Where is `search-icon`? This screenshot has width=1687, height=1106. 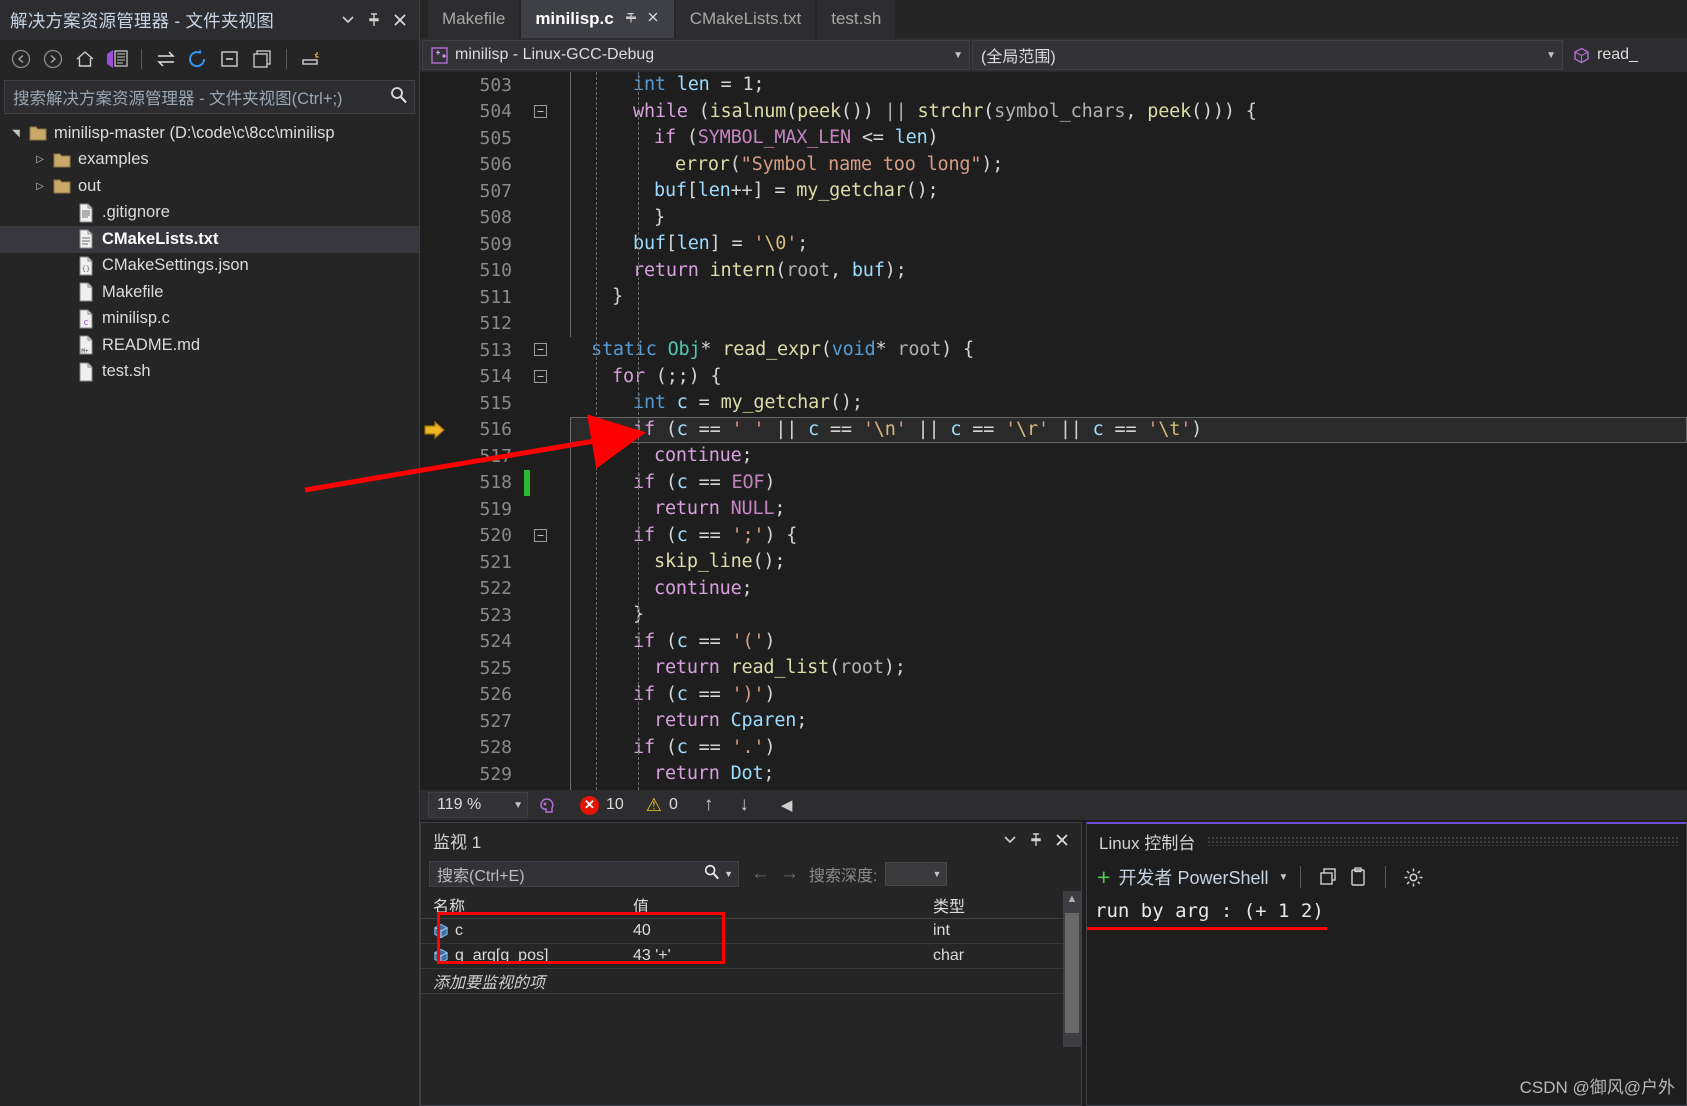
search-icon is located at coordinates (398, 97).